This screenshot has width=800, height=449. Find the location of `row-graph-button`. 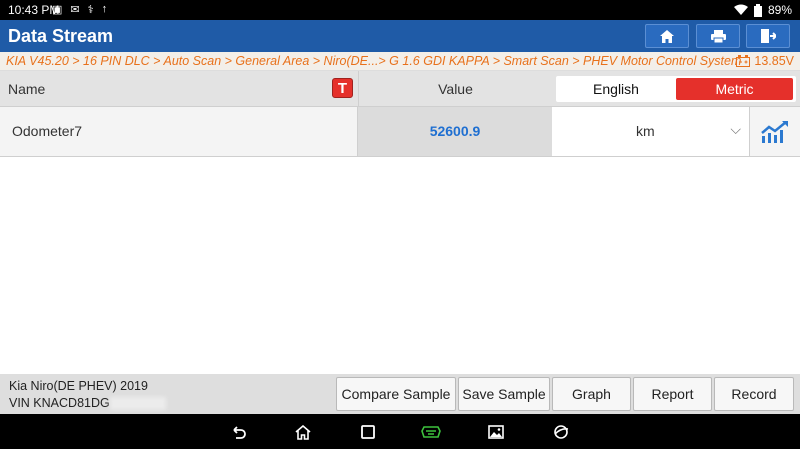

row-graph-button is located at coordinates (775, 131).